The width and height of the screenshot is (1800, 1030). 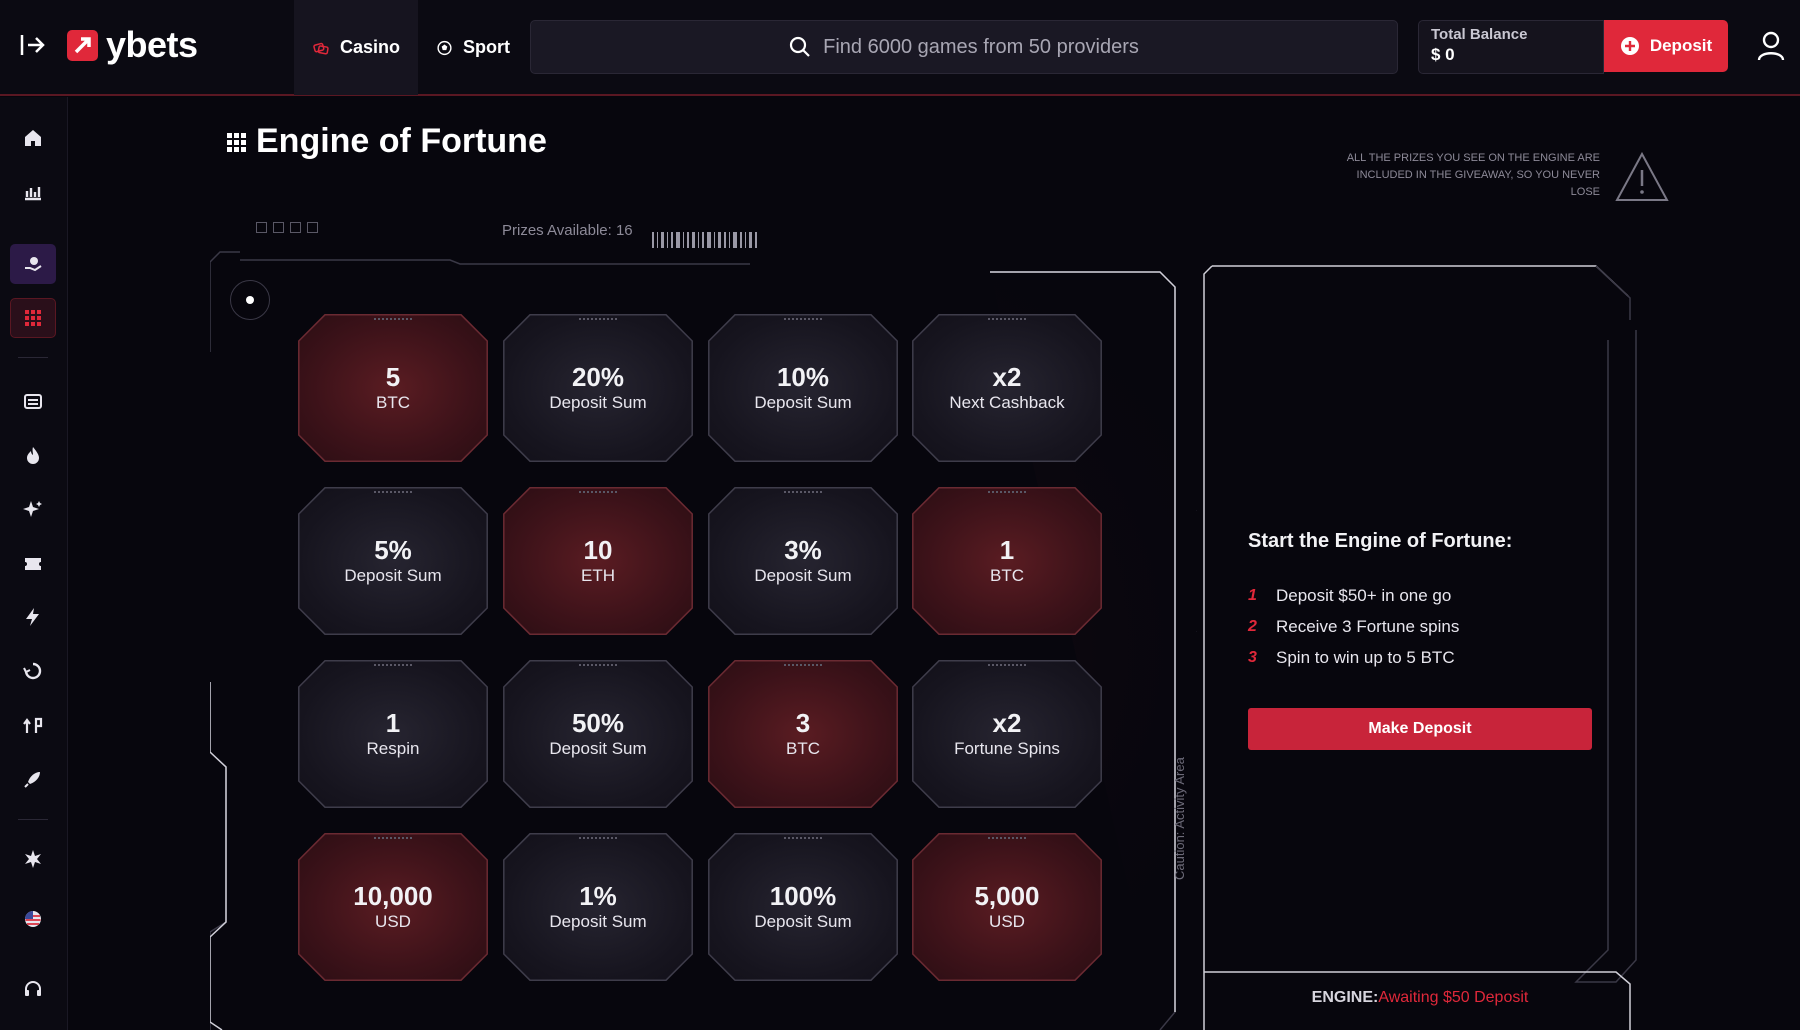 I want to click on prize-amount: 5,000, so click(x=1007, y=896).